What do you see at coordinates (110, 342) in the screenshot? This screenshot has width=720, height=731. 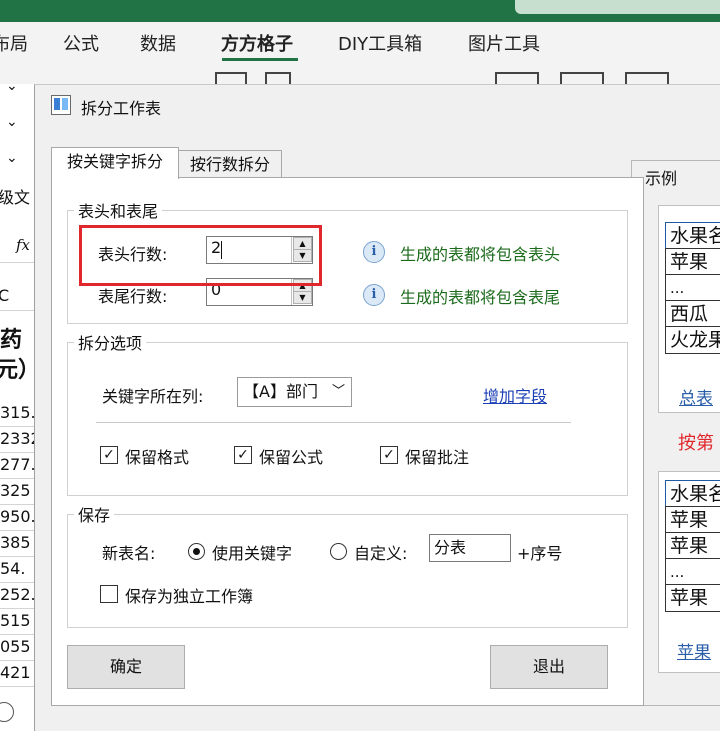 I see `split-options-group-label: 拆分选项` at bounding box center [110, 342].